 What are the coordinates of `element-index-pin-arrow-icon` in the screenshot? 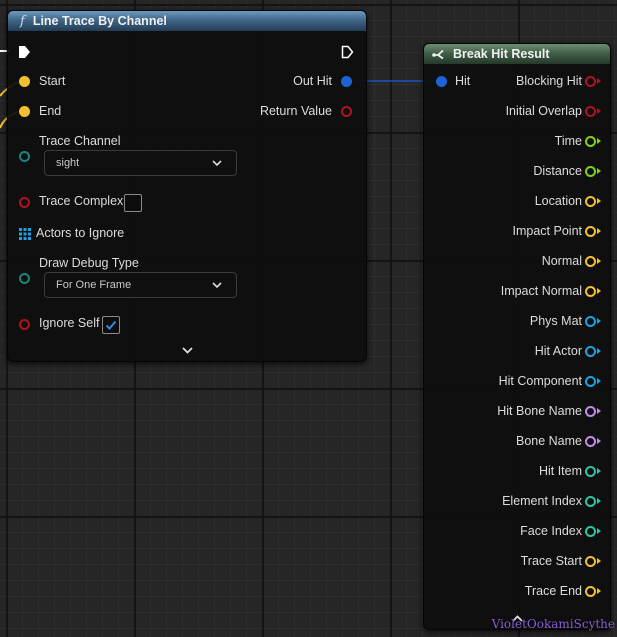 It's located at (599, 501).